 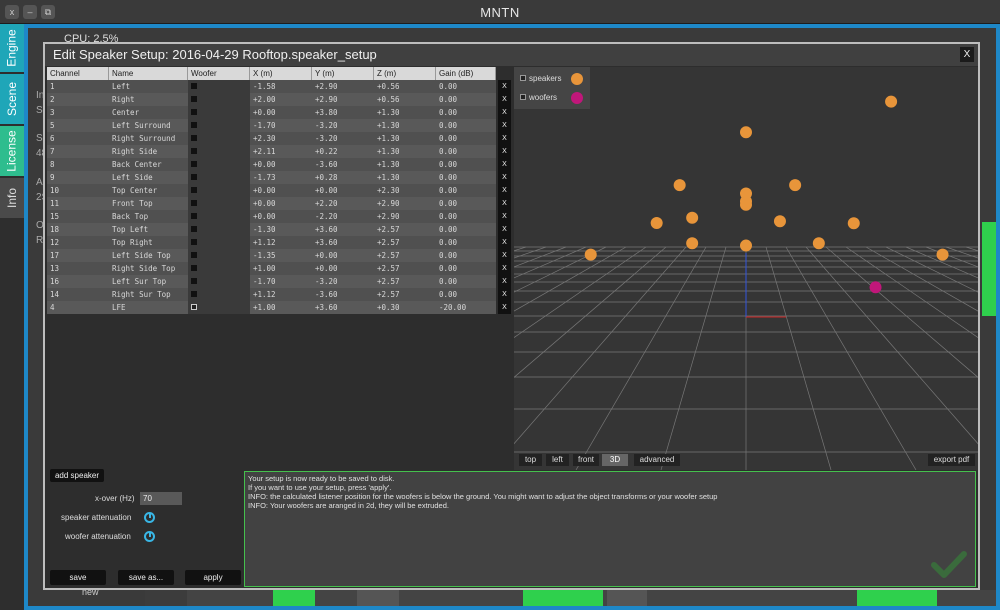 What do you see at coordinates (405, 190) in the screenshot?
I see `cell-z: +2.30` at bounding box center [405, 190].